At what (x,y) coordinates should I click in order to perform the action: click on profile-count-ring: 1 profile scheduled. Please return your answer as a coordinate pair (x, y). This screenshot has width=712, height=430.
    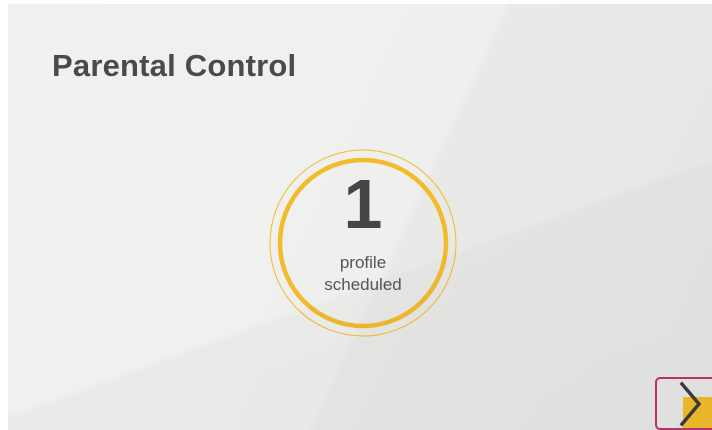
    Looking at the image, I should click on (363, 243).